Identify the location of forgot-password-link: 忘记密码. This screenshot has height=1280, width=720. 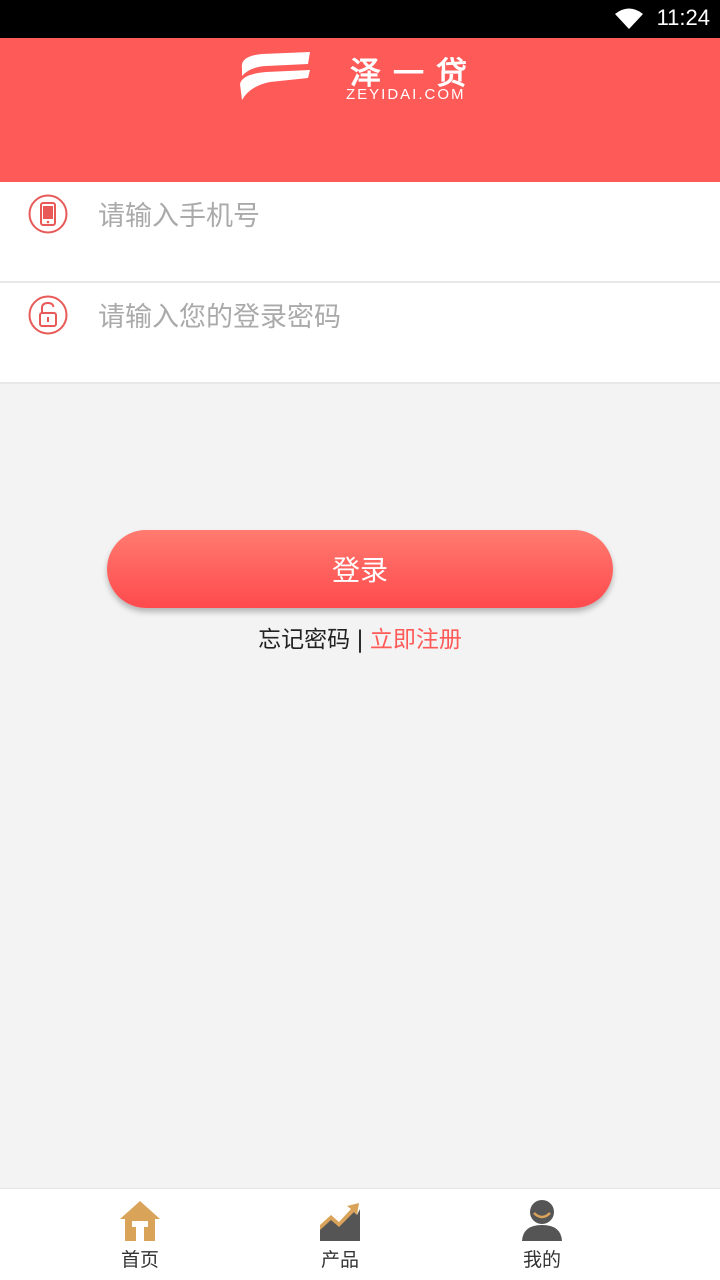
(304, 640).